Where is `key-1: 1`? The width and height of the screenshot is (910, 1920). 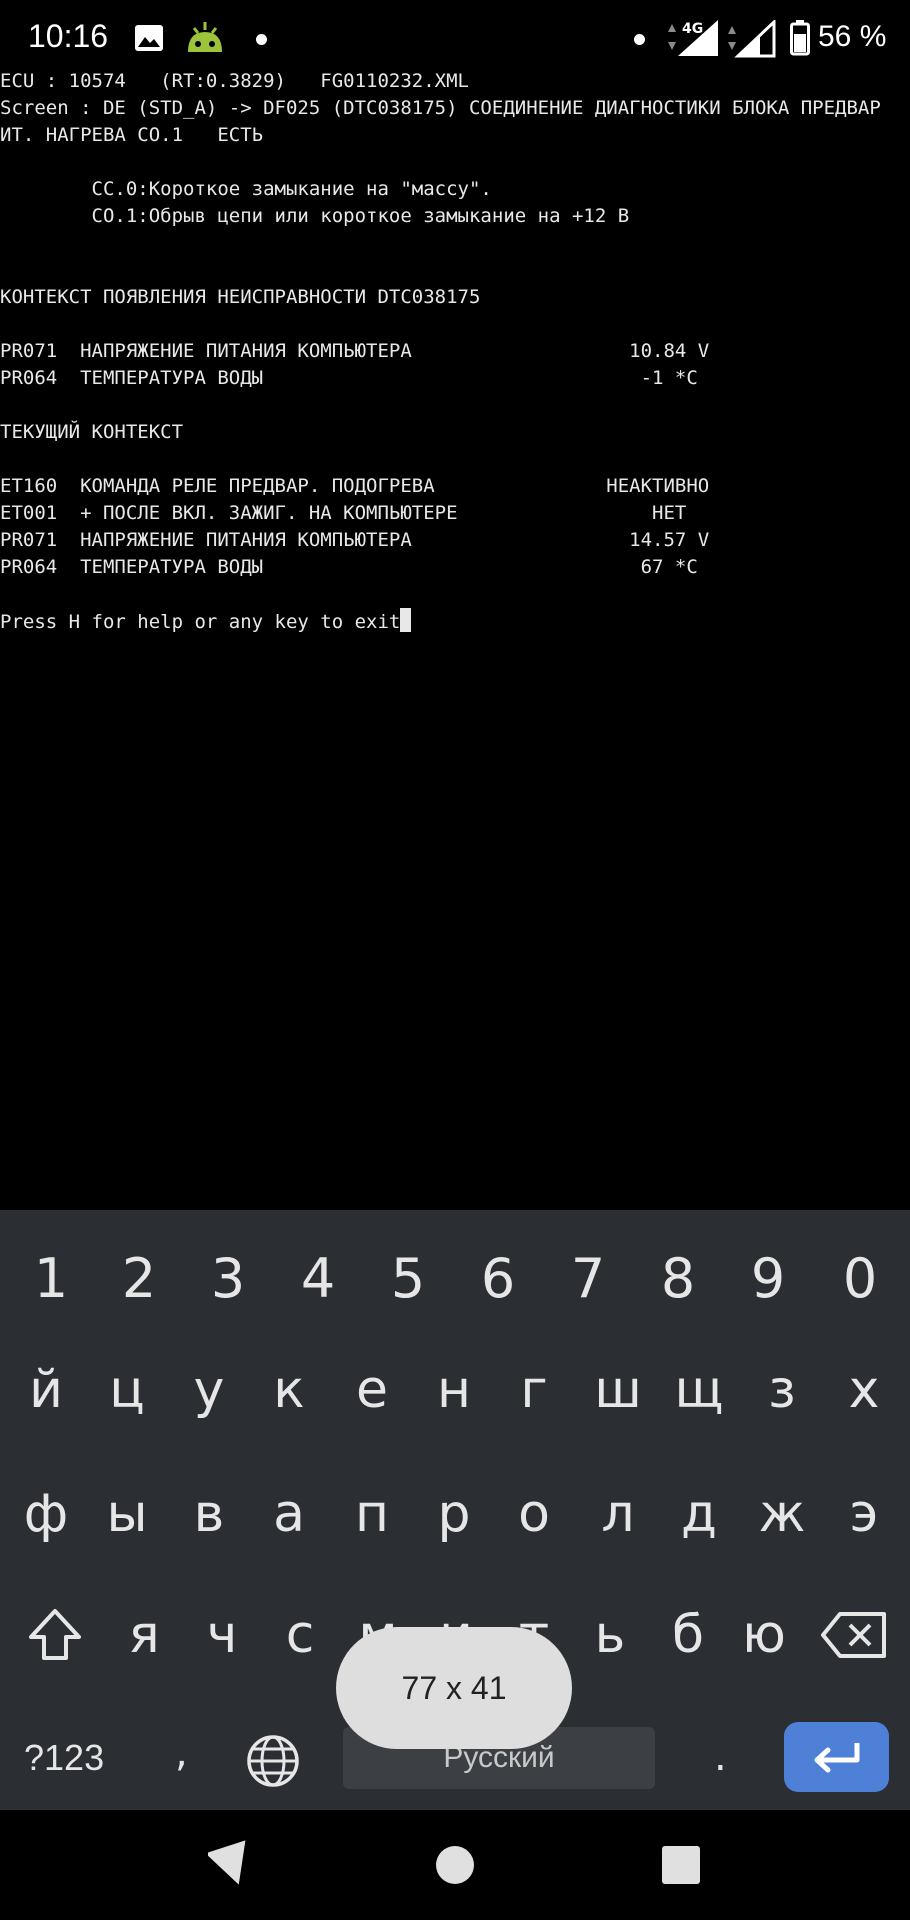 key-1: 1 is located at coordinates (51, 1278).